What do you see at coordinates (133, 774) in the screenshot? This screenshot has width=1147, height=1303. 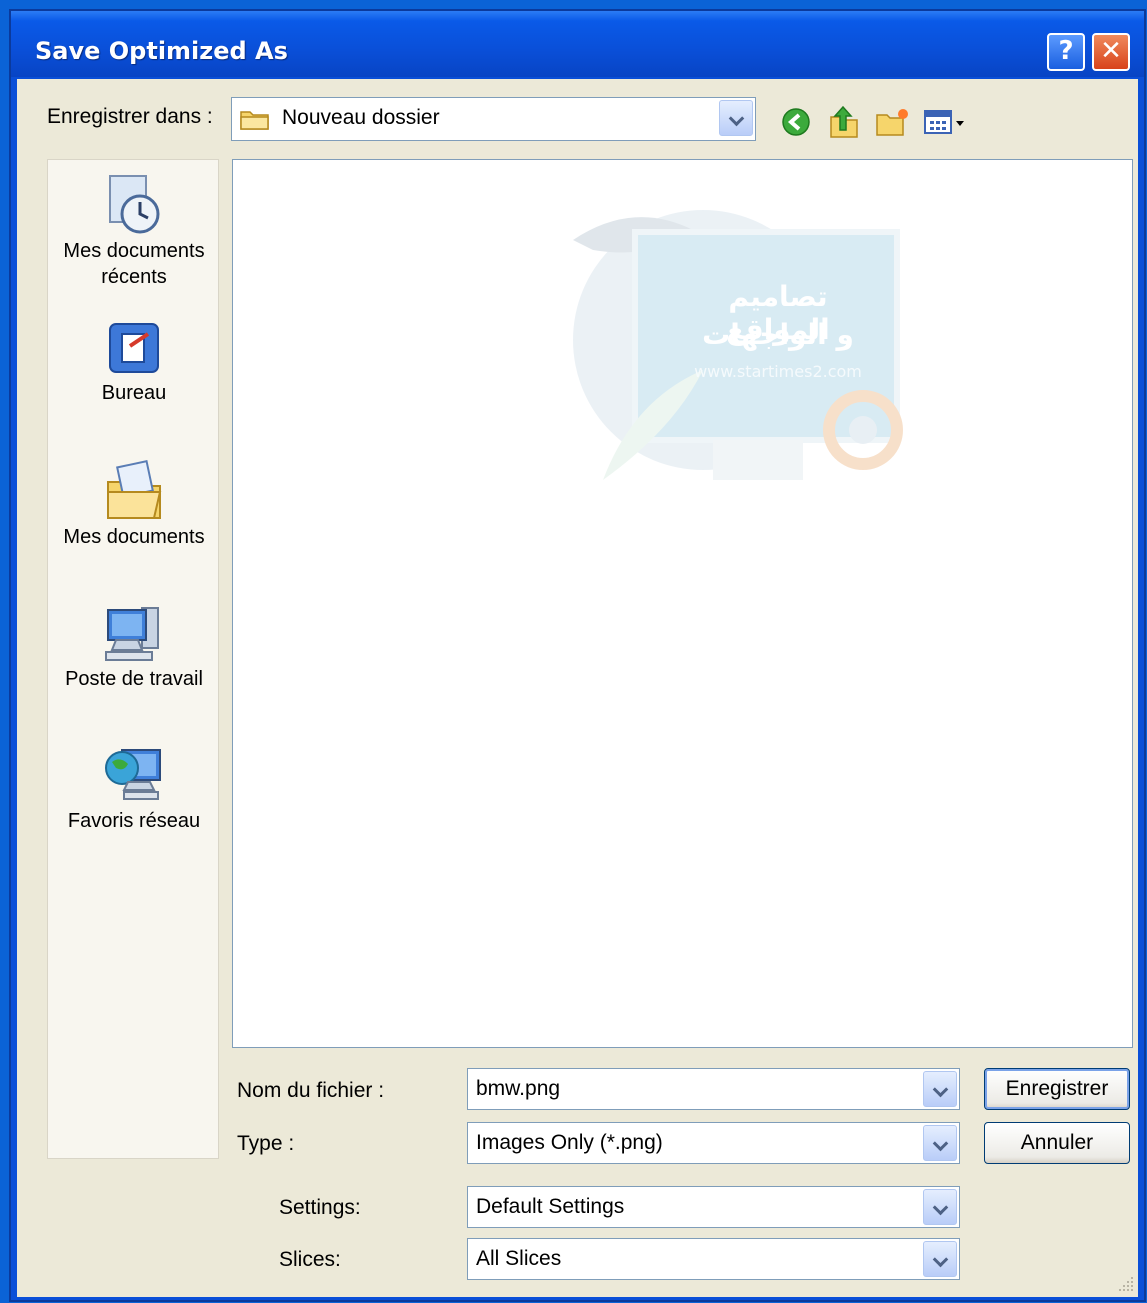 I see `network-places-icon` at bounding box center [133, 774].